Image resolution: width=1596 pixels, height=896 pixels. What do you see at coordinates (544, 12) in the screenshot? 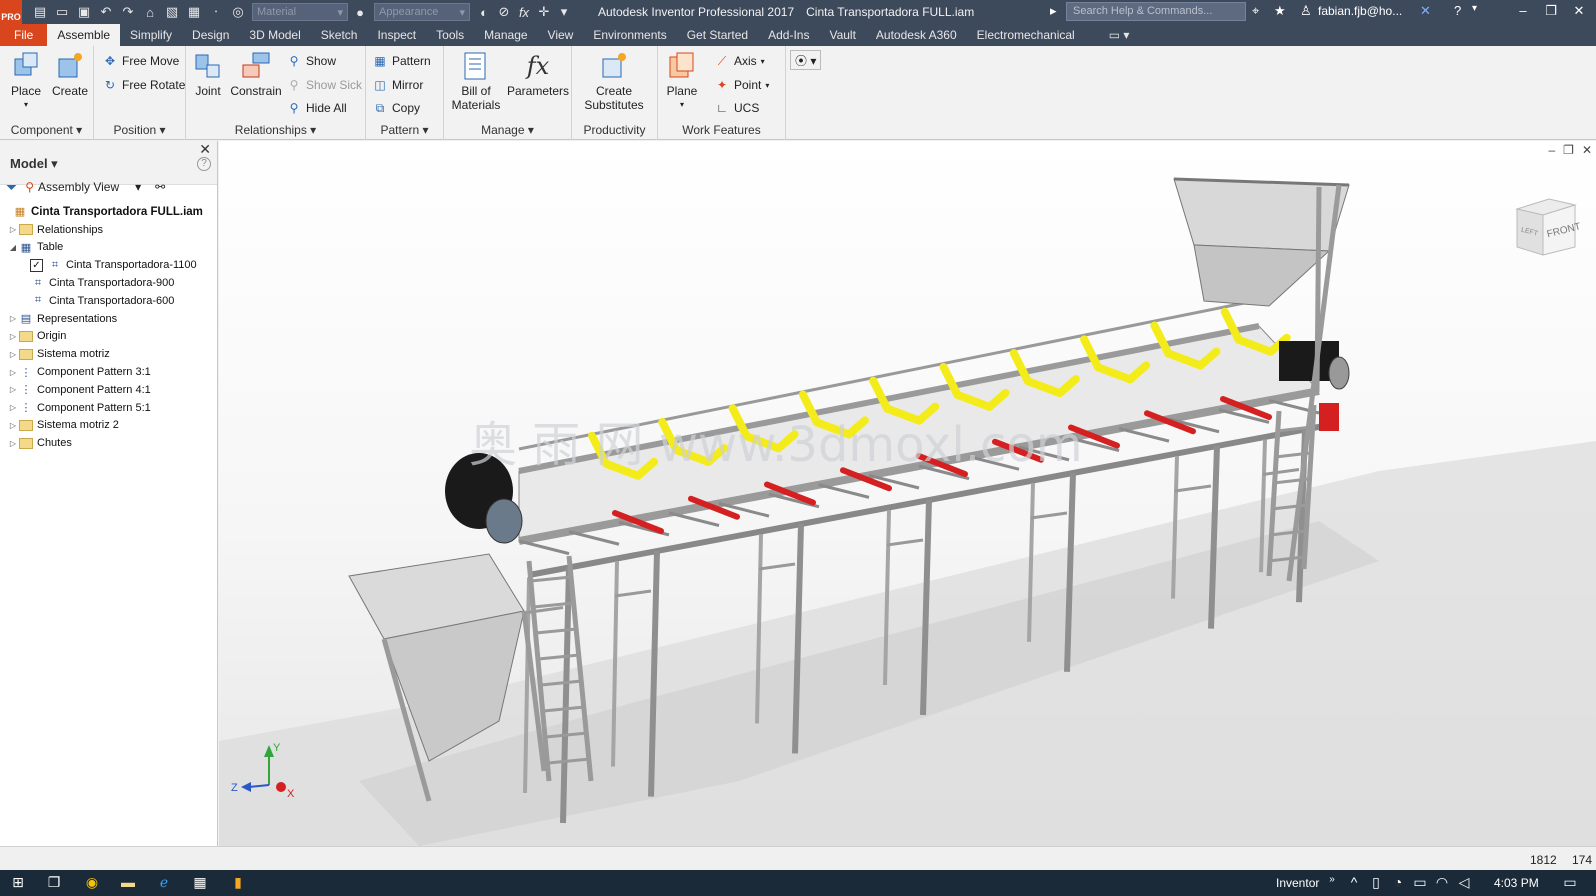
I see `measure-icon: ✛` at bounding box center [544, 12].